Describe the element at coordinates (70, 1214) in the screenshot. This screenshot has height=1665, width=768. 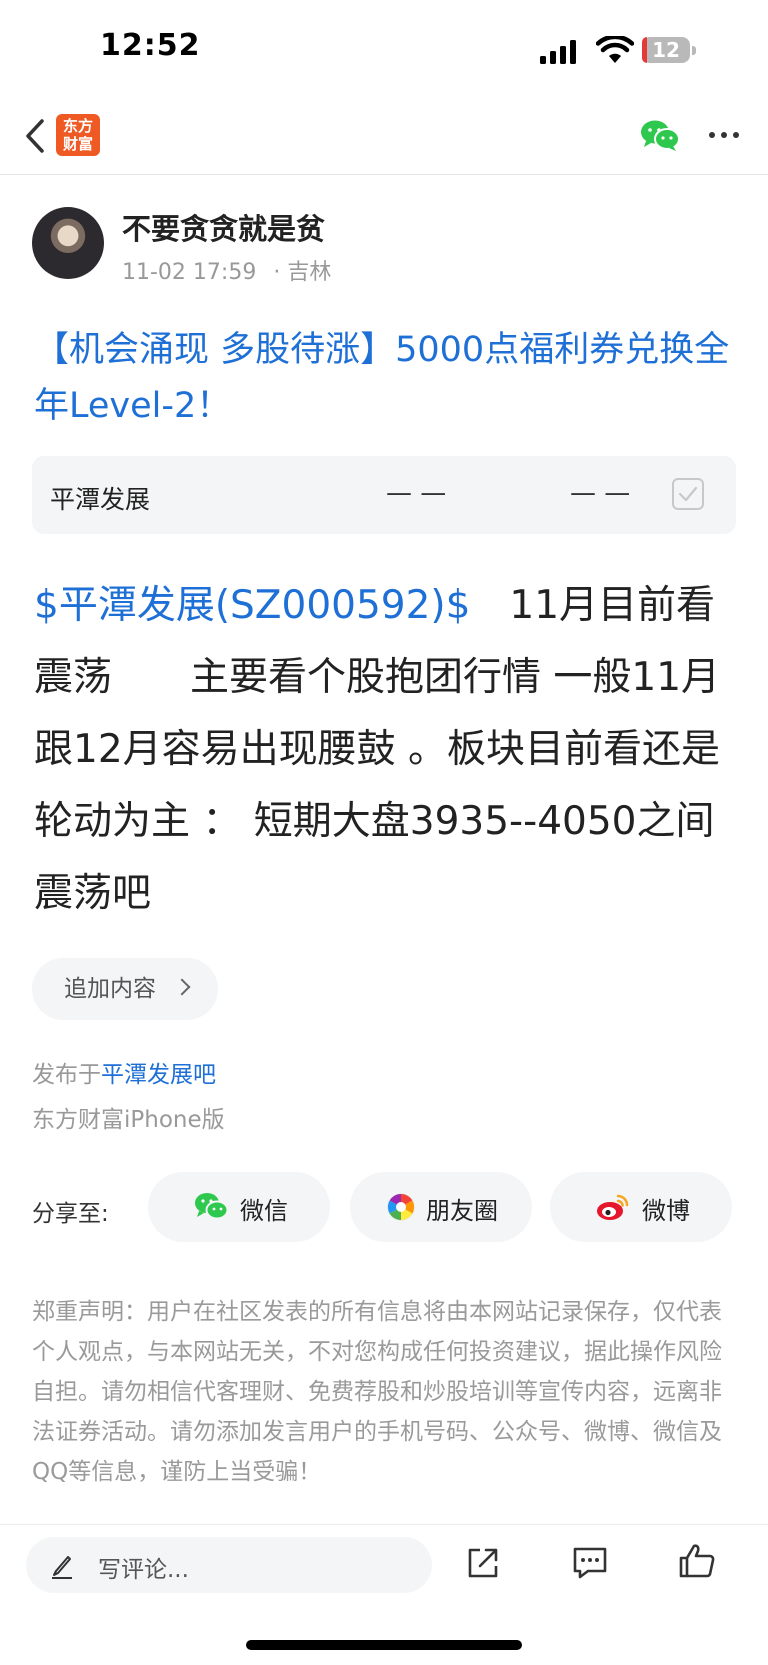
I see `share-label: 分享至:` at that location.